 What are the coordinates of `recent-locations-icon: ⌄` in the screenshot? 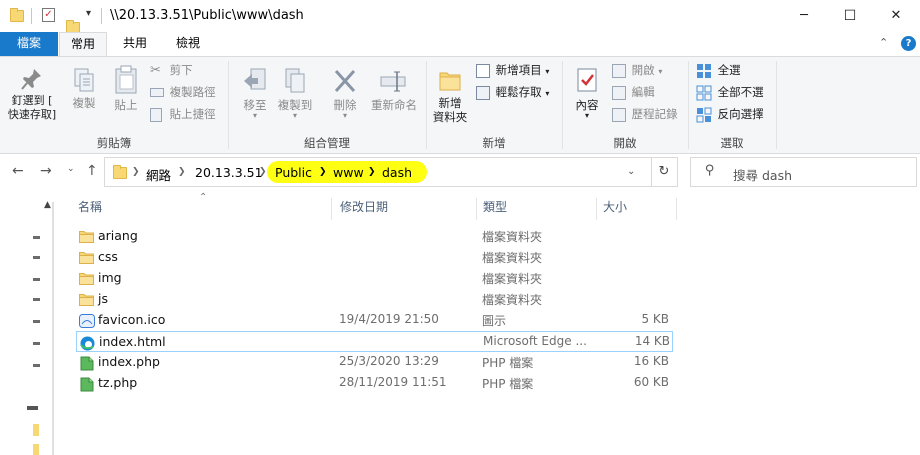 It's located at (71, 169).